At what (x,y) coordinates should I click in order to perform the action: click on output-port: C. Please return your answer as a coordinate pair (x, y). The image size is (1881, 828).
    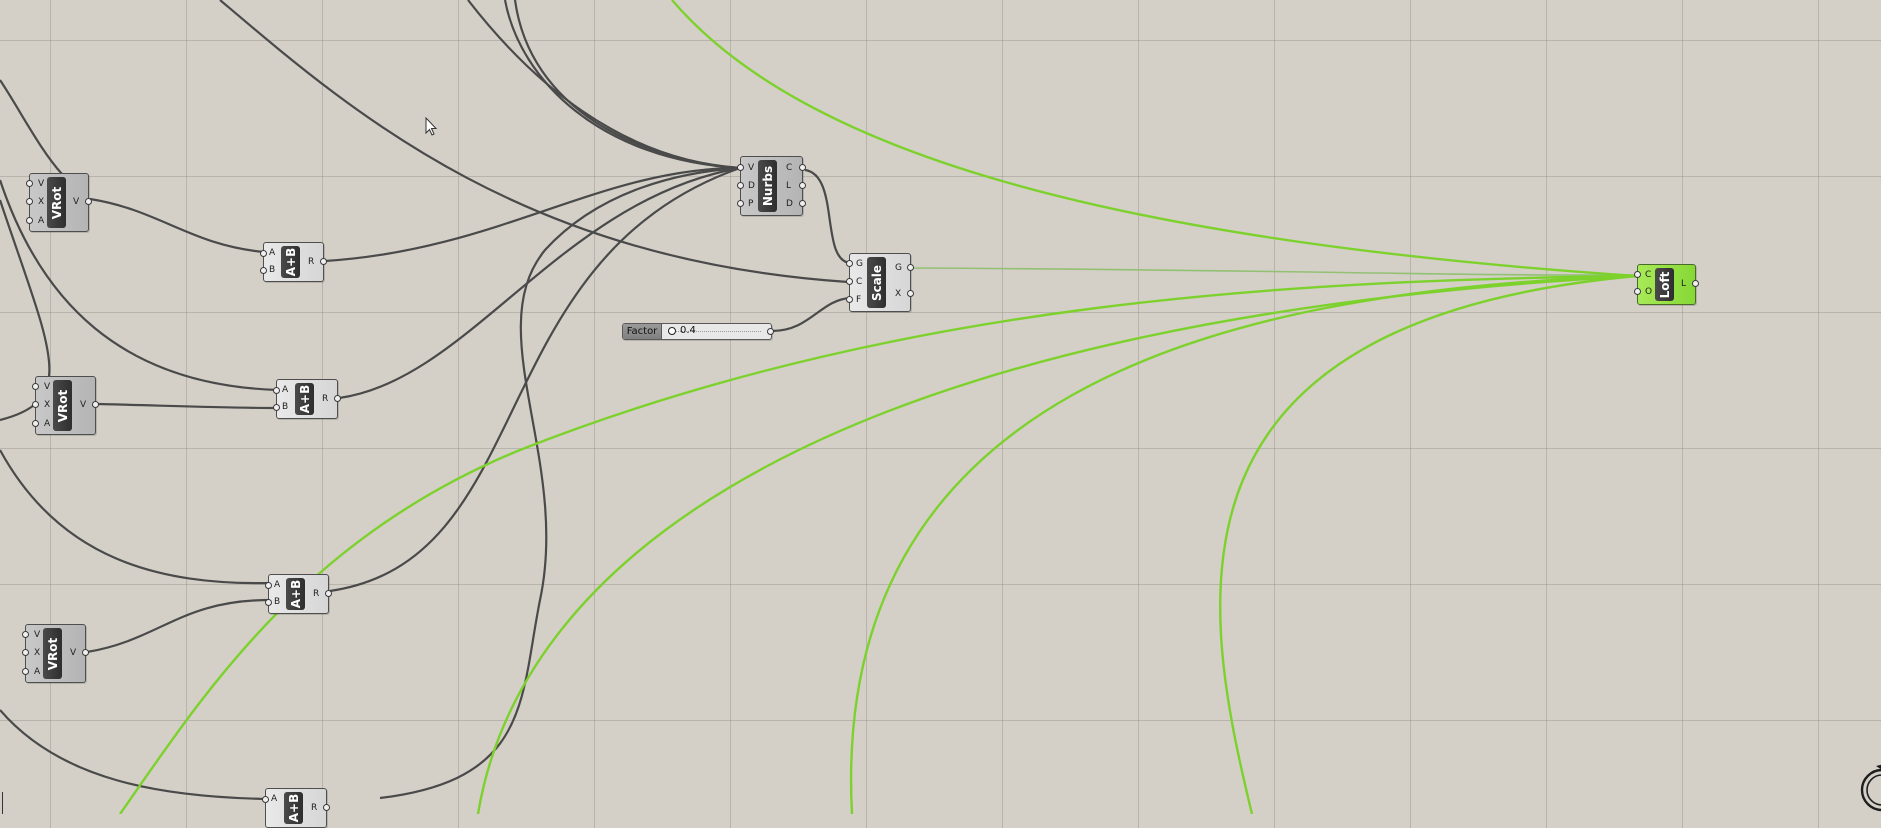
    Looking at the image, I should click on (789, 168).